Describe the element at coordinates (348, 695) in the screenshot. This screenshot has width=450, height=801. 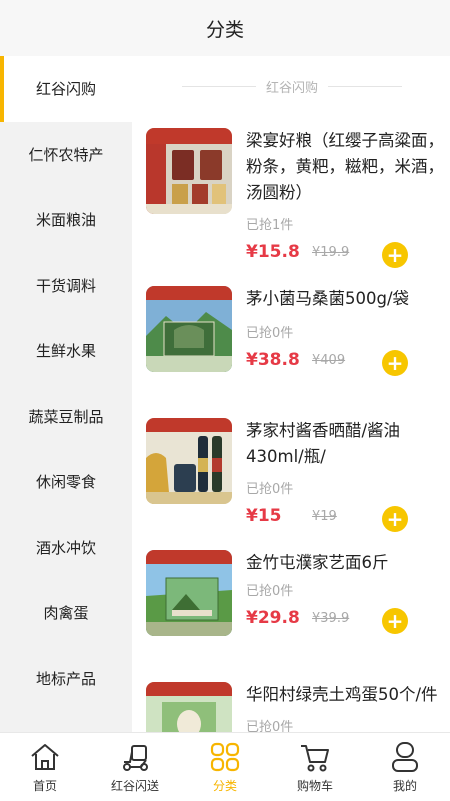
I see `product-name: 华阳村绿壳土鸡蛋50个/件` at that location.